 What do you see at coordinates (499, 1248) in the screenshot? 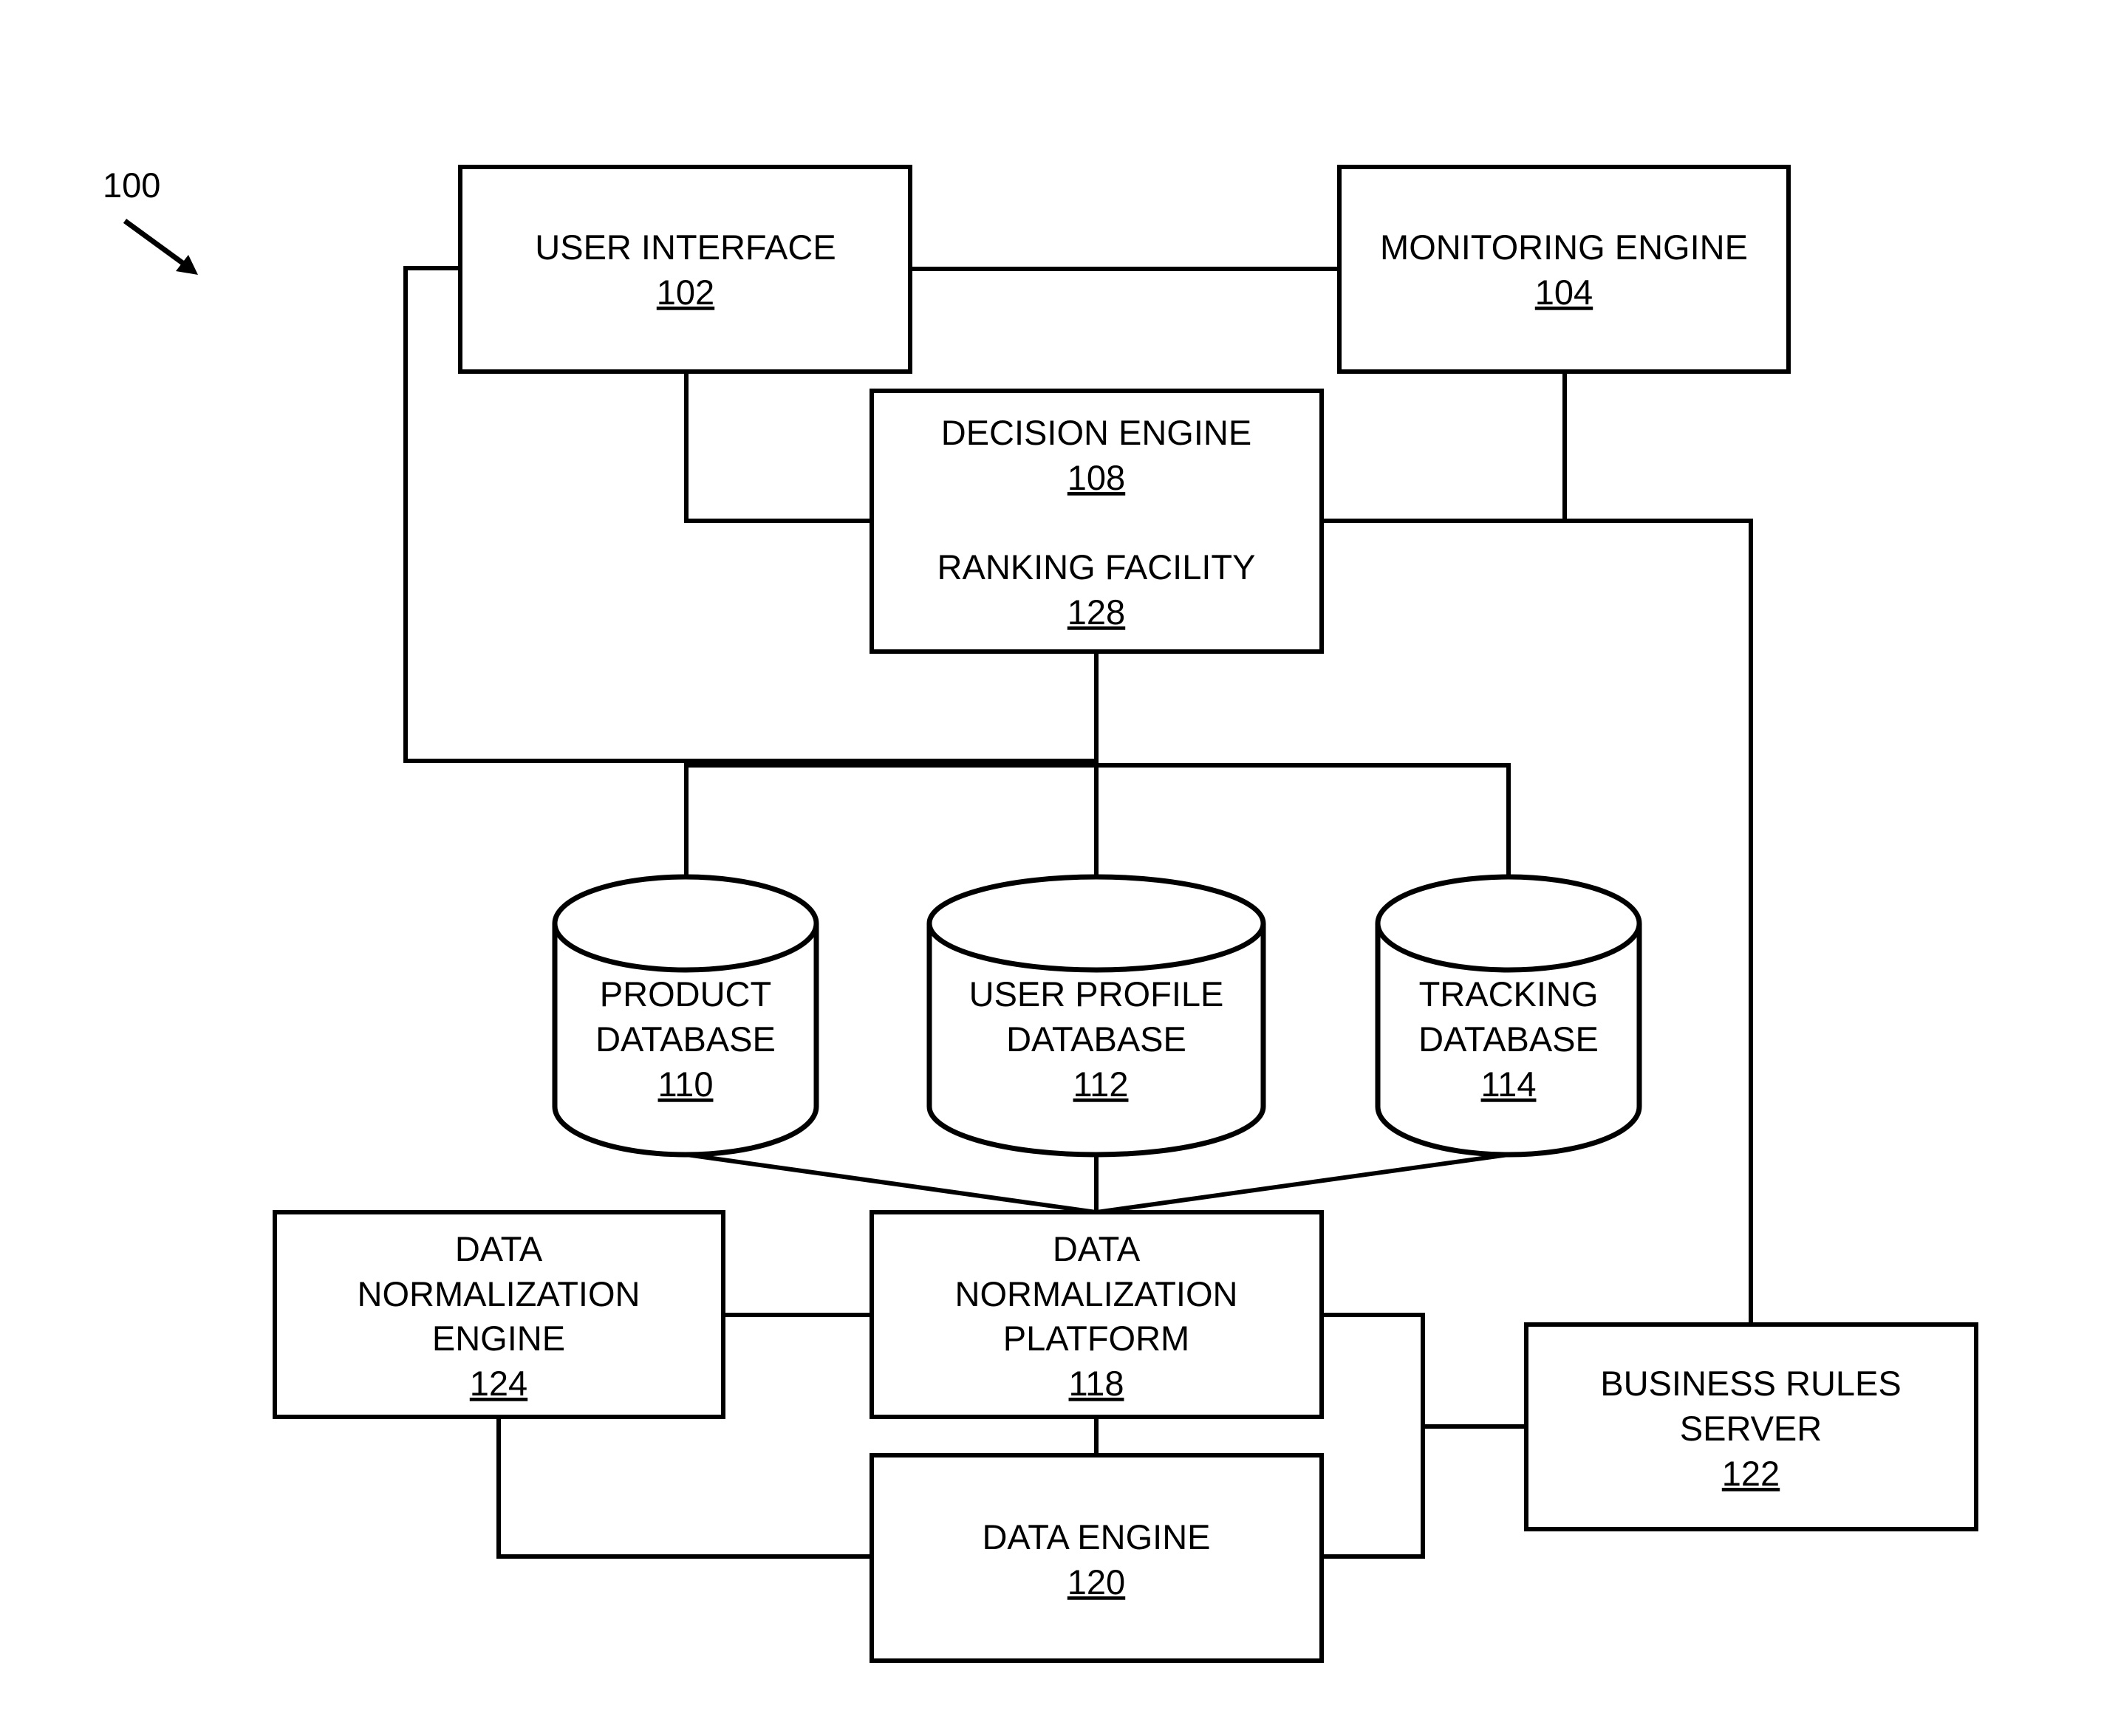
I see `data-normalization-engine-title-1: DATA` at bounding box center [499, 1248].